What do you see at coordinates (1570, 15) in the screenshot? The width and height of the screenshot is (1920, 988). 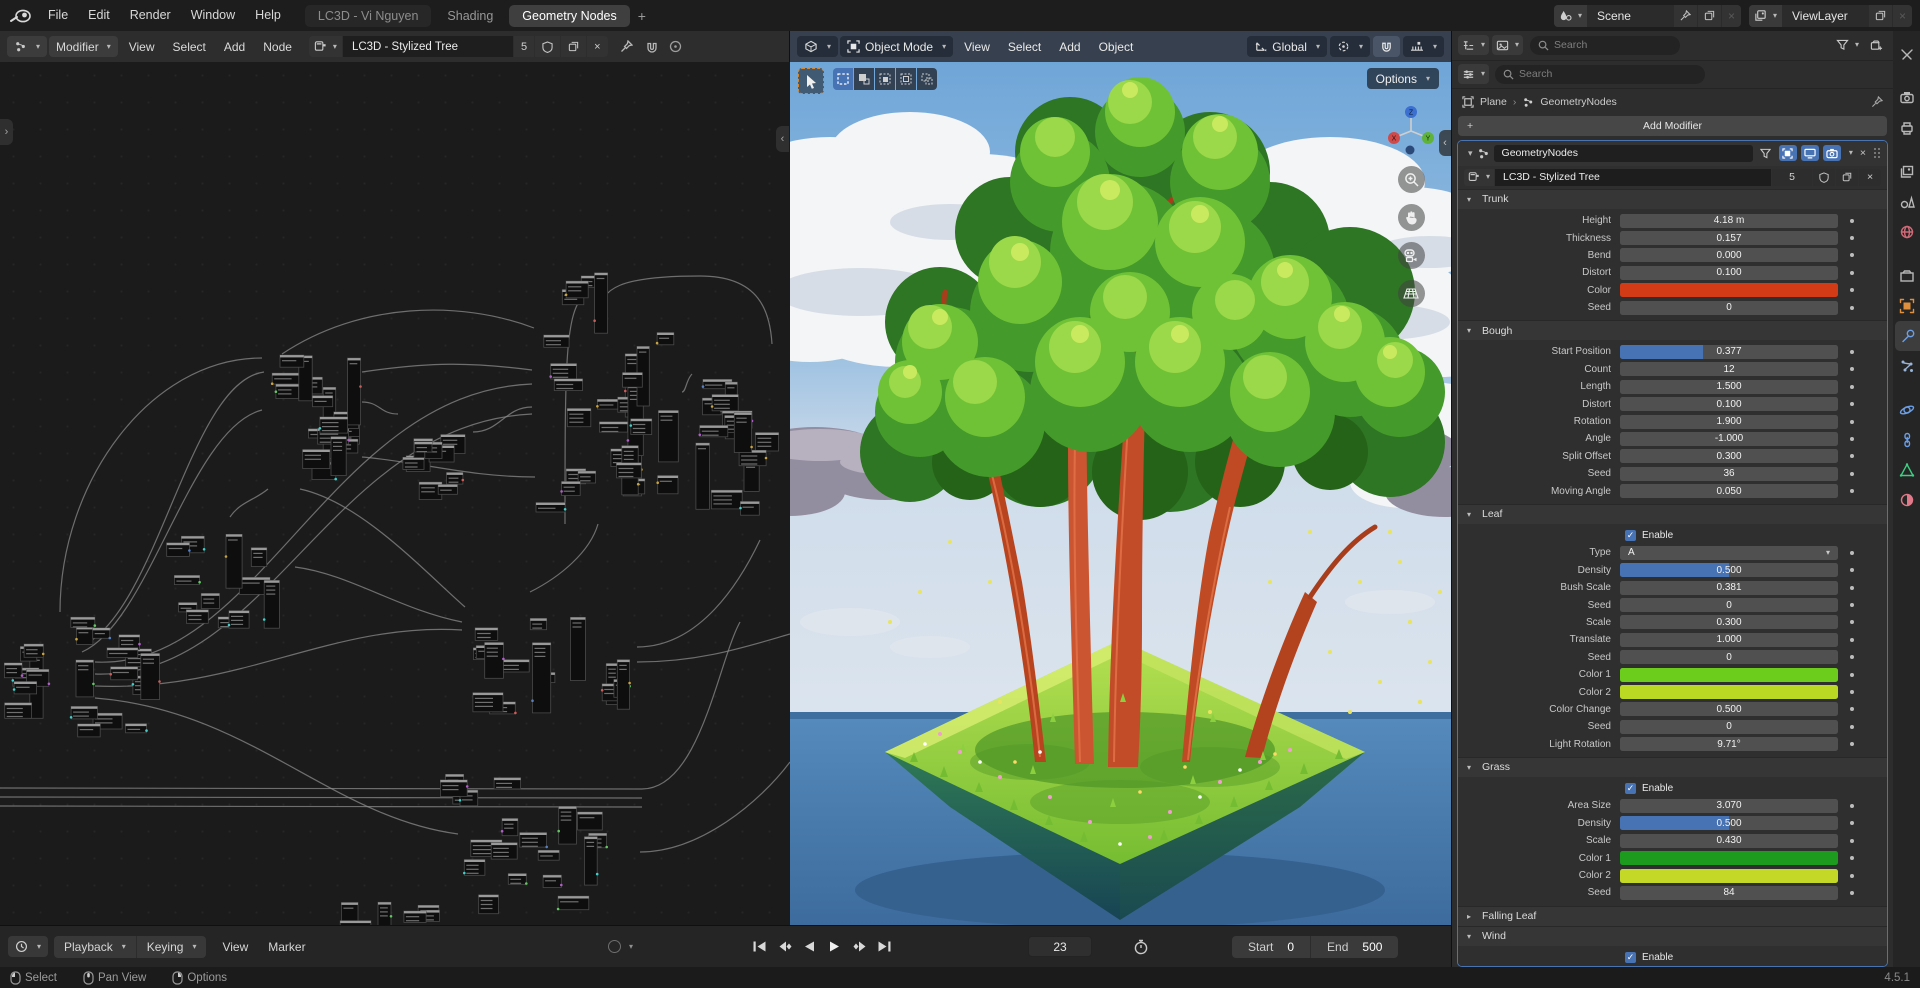 I see `scene-icon: ▾` at bounding box center [1570, 15].